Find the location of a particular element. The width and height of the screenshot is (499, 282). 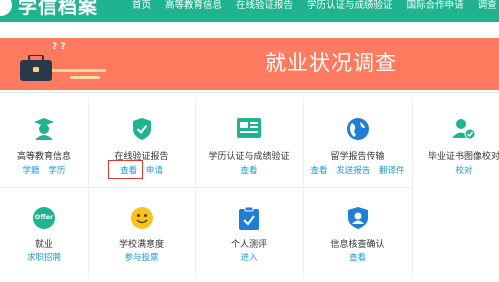

tile-overseas-report: 留学报告传输 查看 发送报告 翻译件 is located at coordinates (357, 148).